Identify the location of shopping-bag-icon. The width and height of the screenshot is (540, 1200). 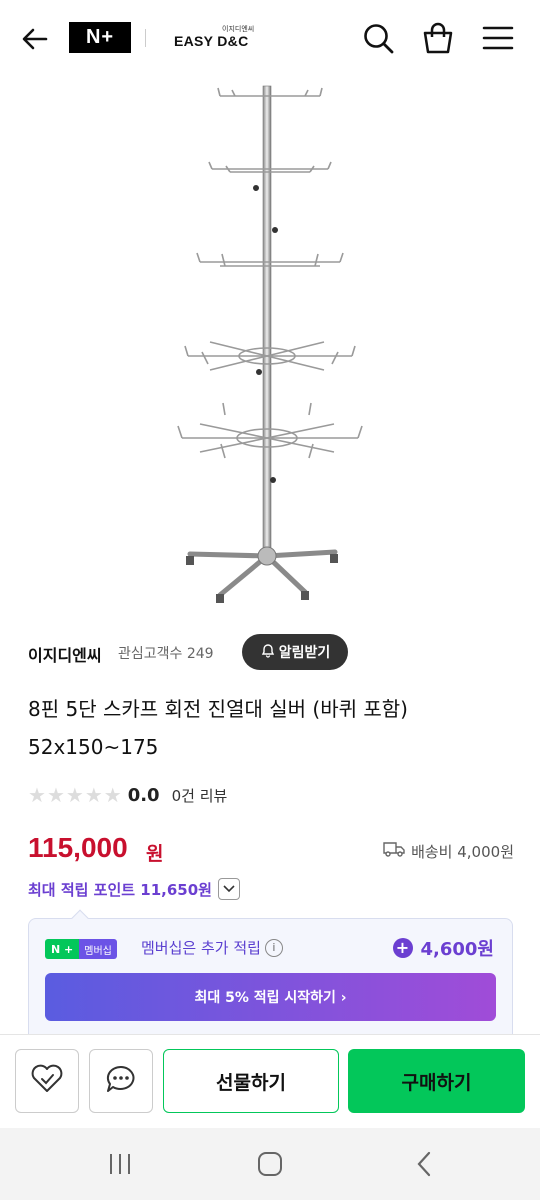
(438, 38).